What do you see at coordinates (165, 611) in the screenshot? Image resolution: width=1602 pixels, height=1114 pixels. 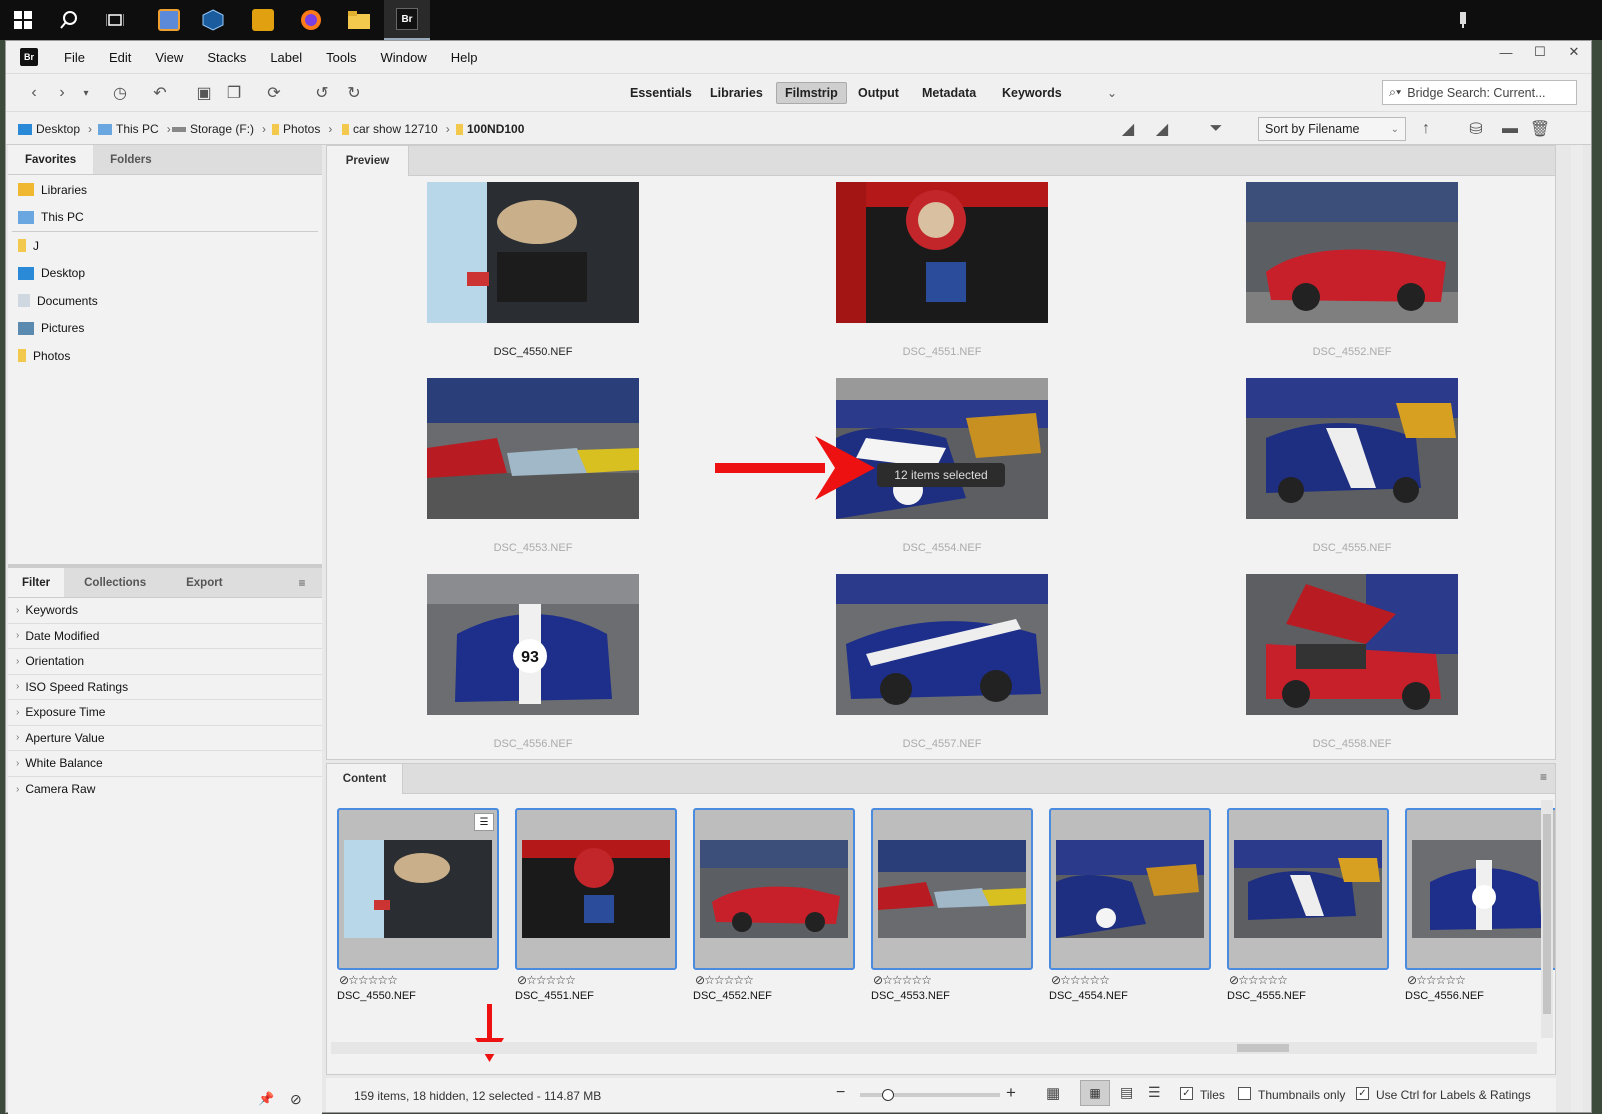 I see `filter-keywords: › Keywords` at bounding box center [165, 611].